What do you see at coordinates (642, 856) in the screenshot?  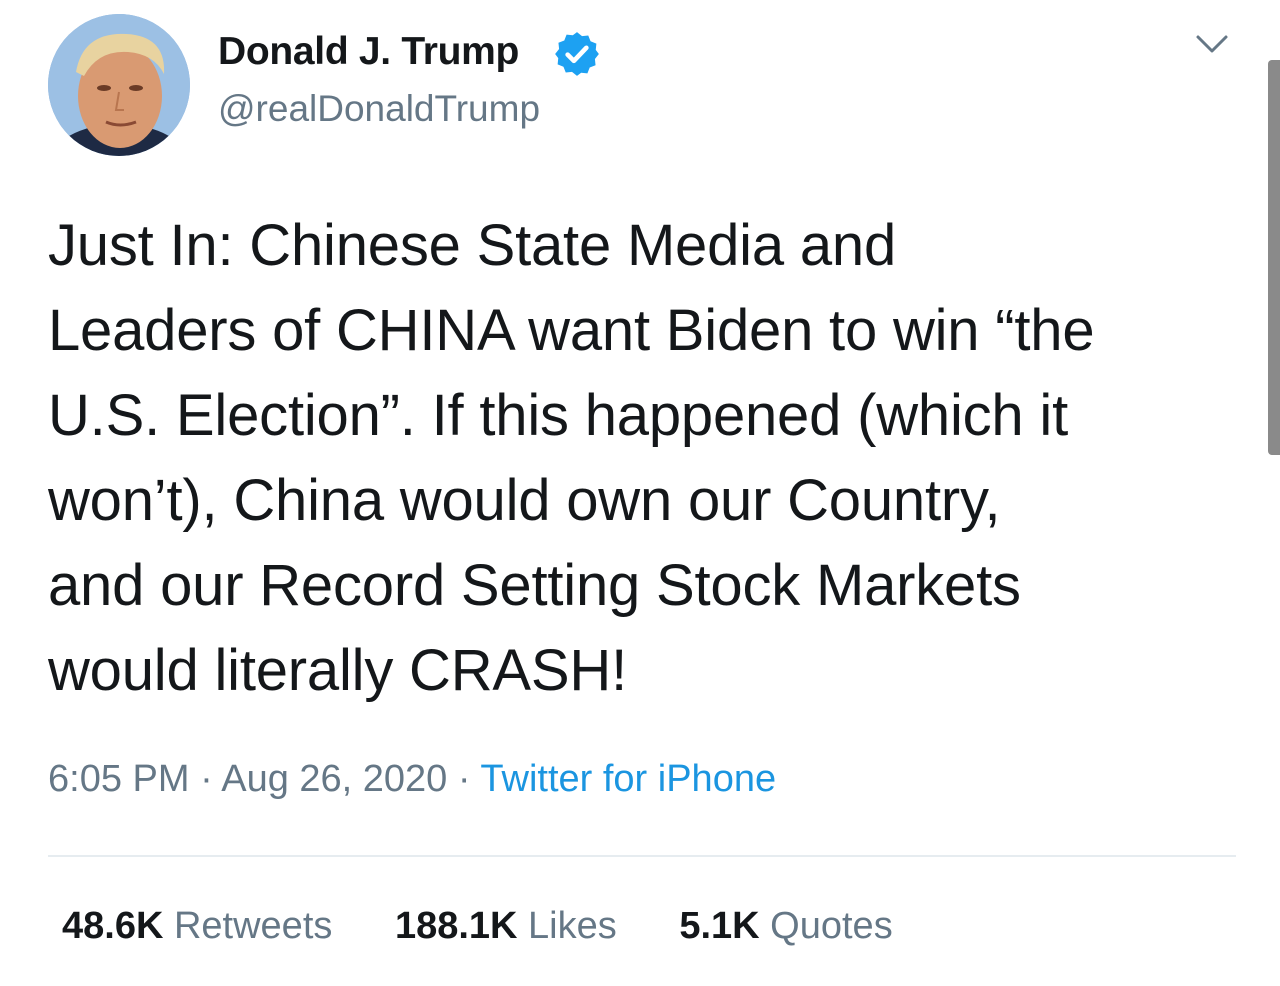 I see `divider` at bounding box center [642, 856].